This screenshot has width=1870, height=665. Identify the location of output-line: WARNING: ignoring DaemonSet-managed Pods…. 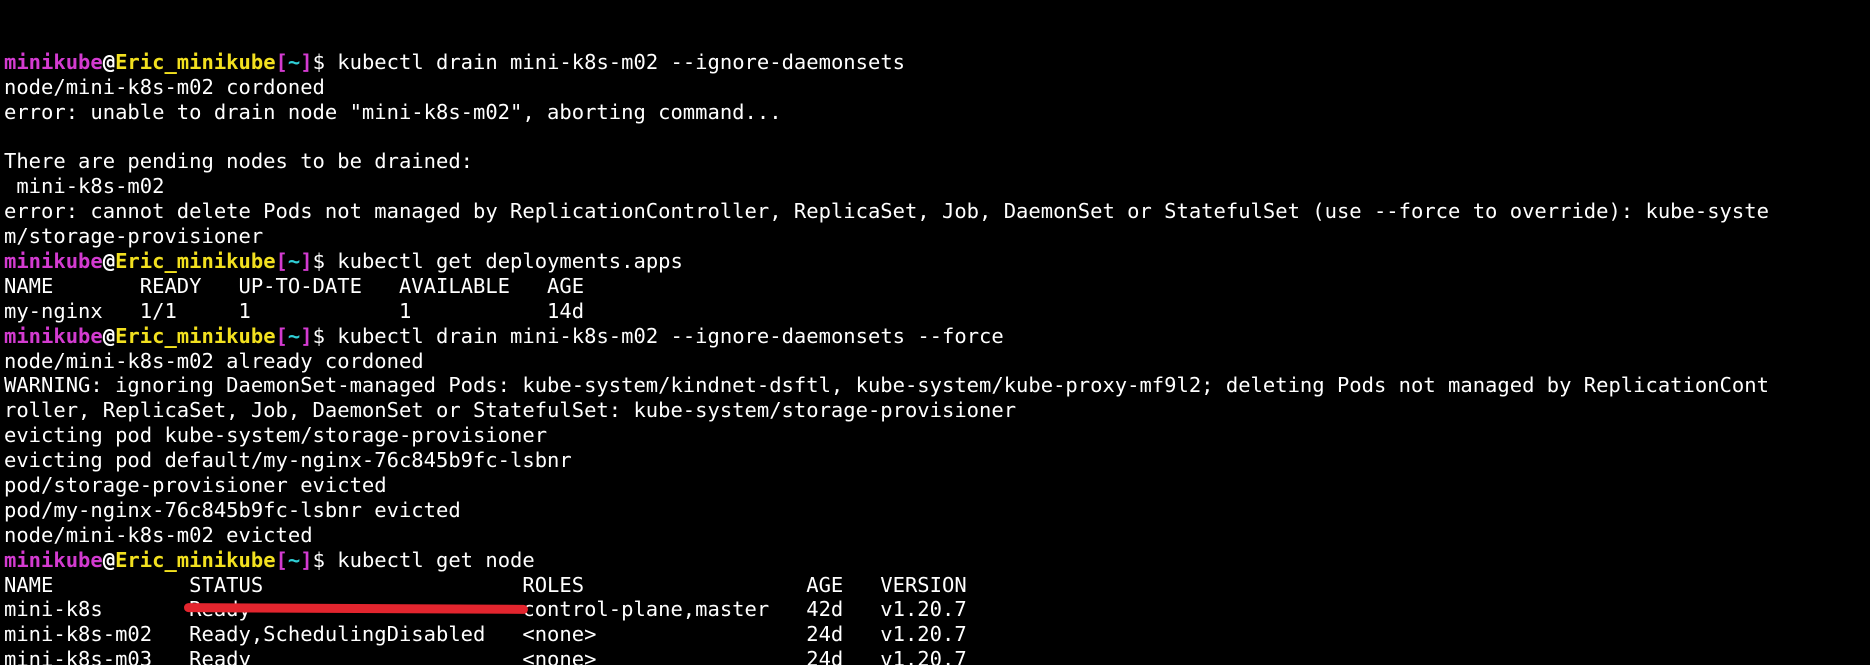
(886, 385).